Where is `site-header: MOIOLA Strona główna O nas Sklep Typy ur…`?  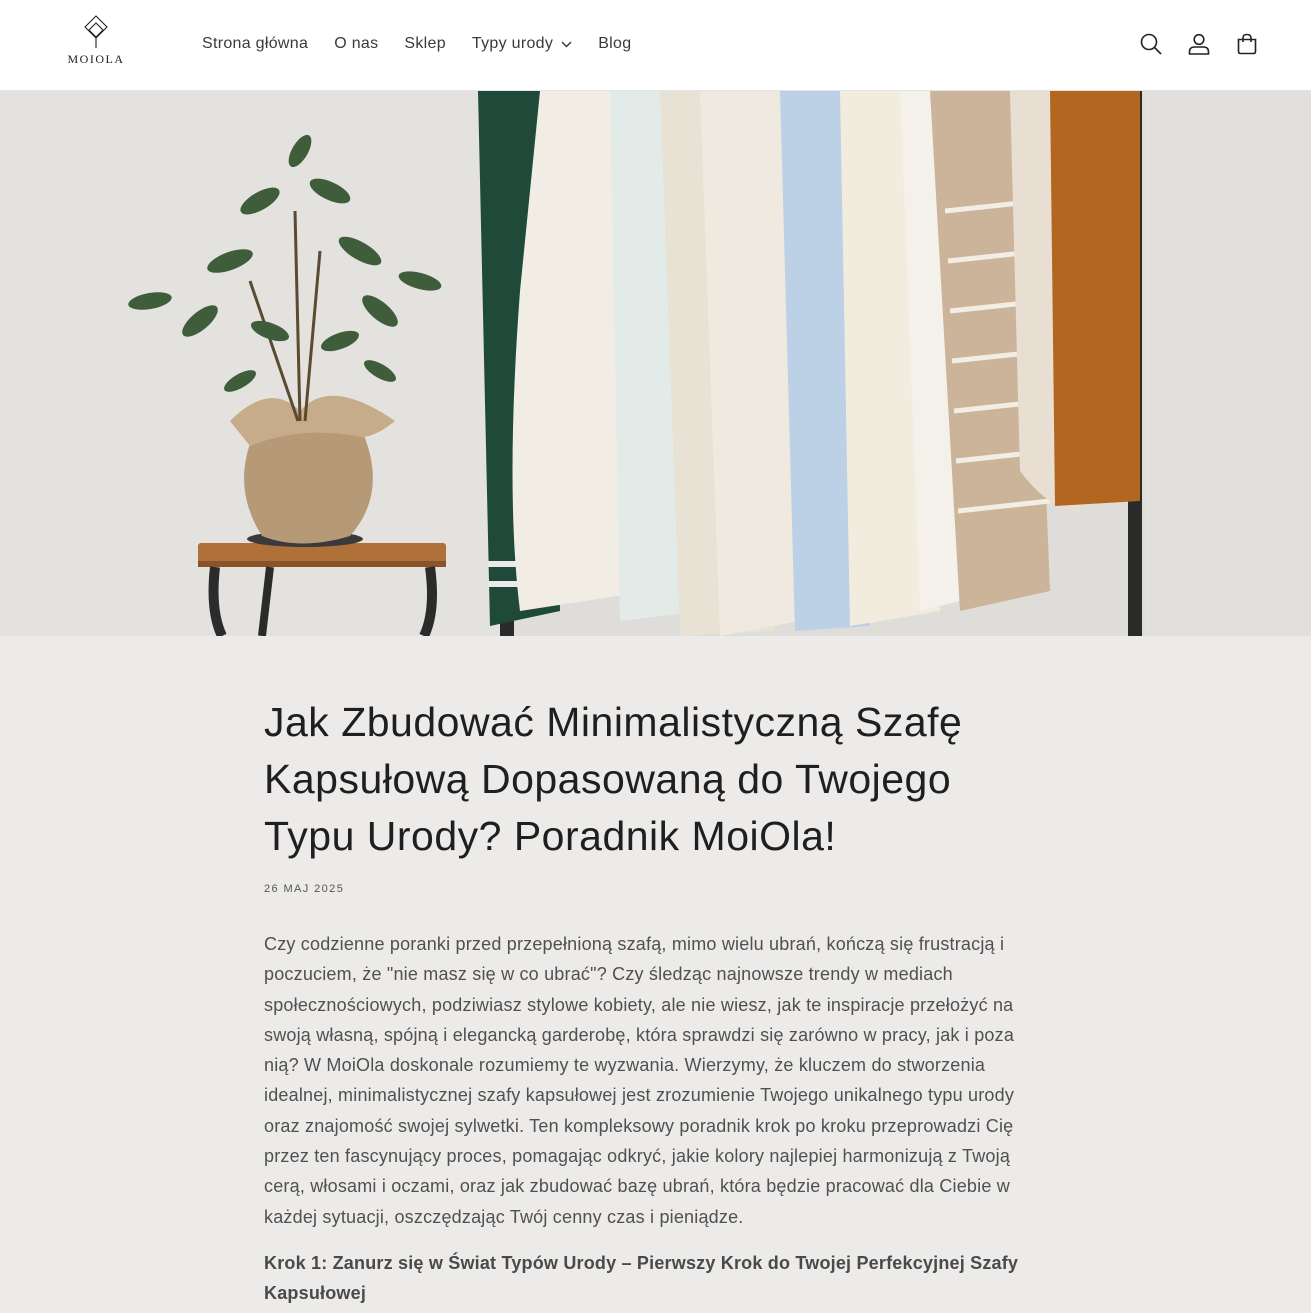
site-header: MOIOLA Strona główna O nas Sklep Typy ur… is located at coordinates (655, 45).